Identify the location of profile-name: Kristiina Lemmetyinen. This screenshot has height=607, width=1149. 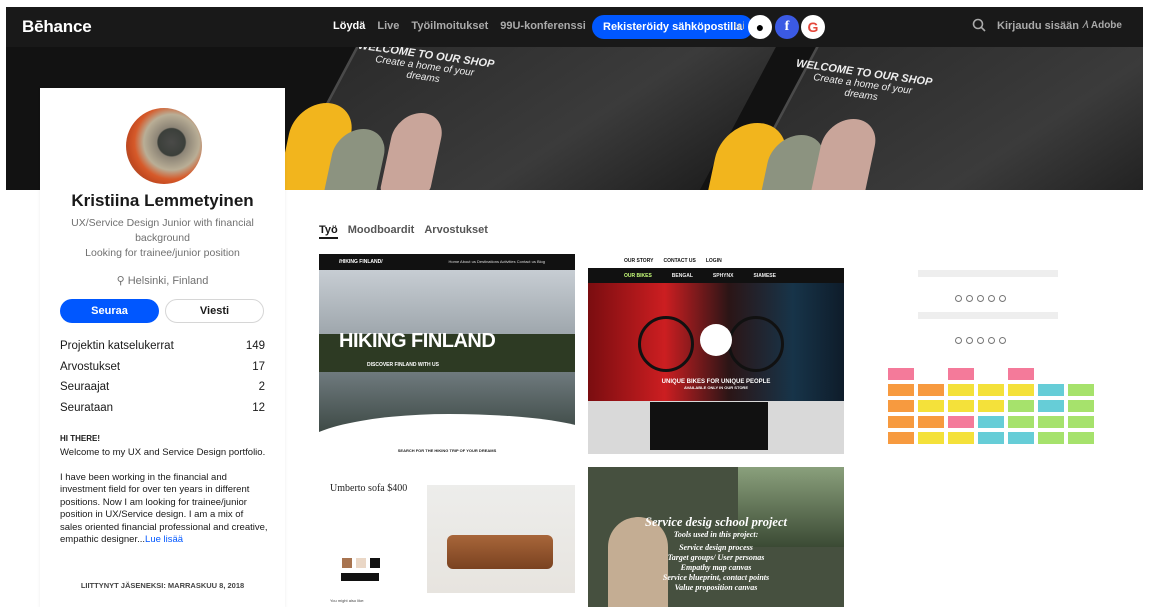
(162, 201).